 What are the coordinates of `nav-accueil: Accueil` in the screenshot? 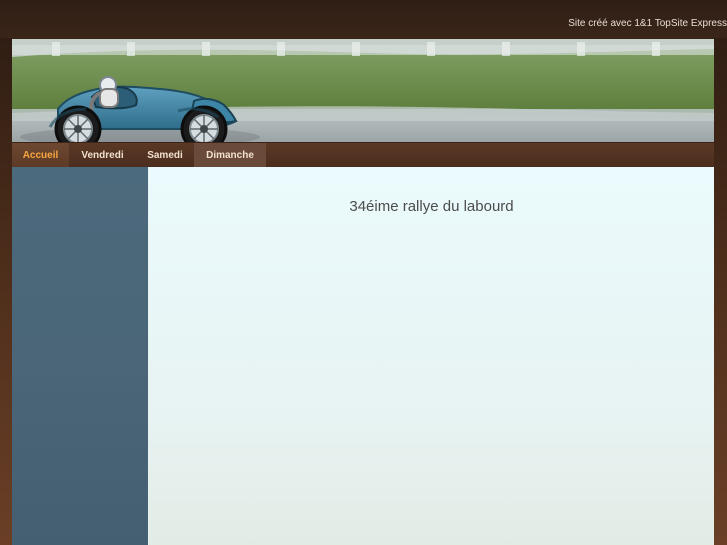 It's located at (40, 155).